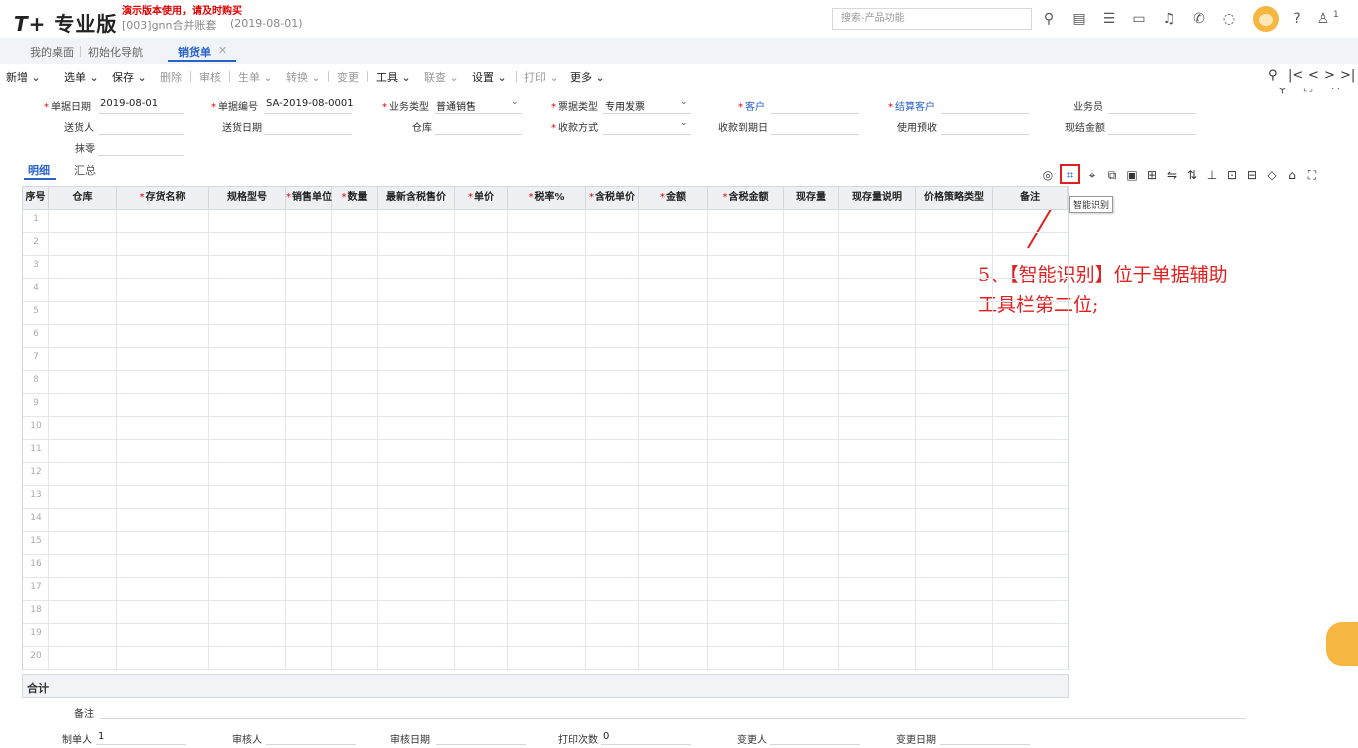 Image resolution: width=1358 pixels, height=748 pixels. I want to click on payment-method-field, so click(647, 134).